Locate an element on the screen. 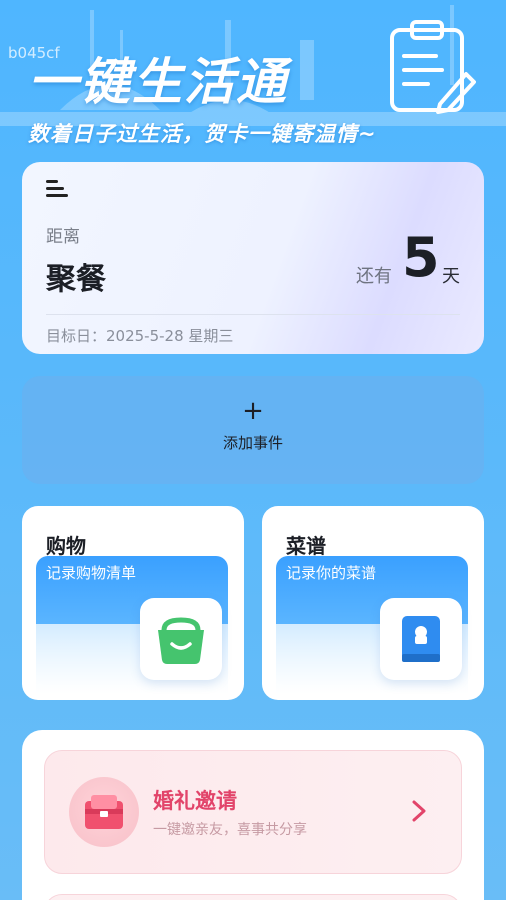  chevron-right-icon is located at coordinates (419, 811).